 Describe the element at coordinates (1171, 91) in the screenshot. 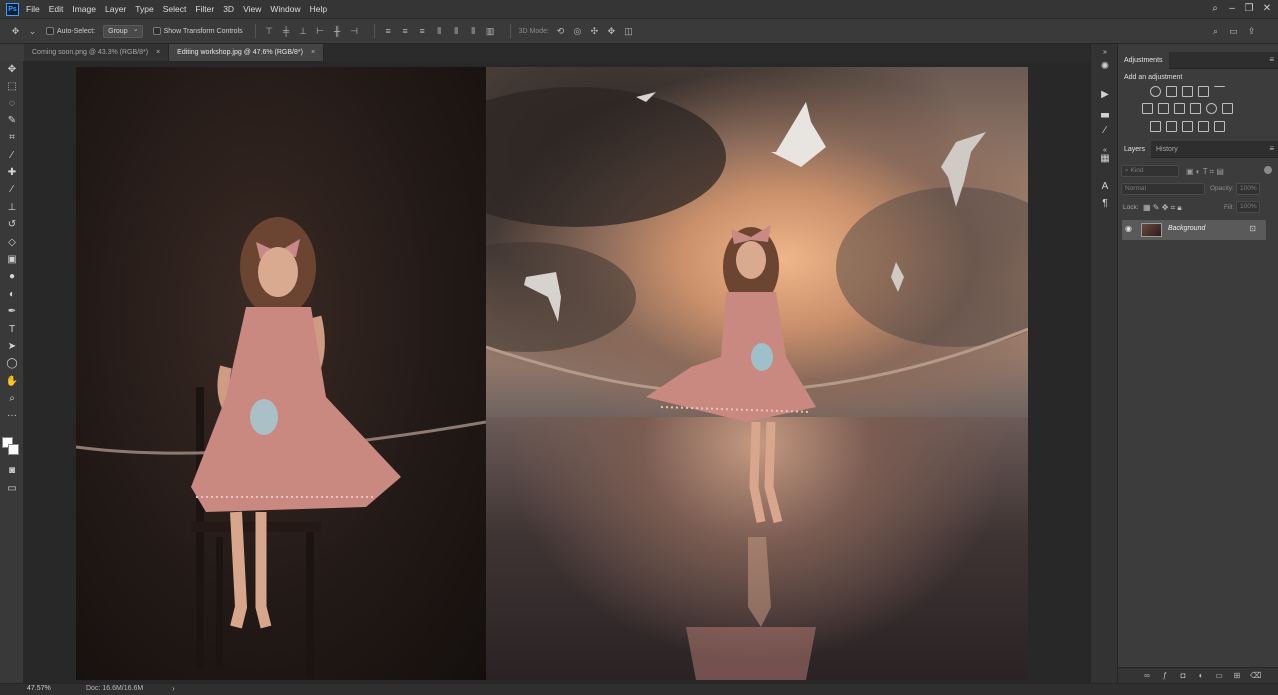

I see `levels-icon` at that location.